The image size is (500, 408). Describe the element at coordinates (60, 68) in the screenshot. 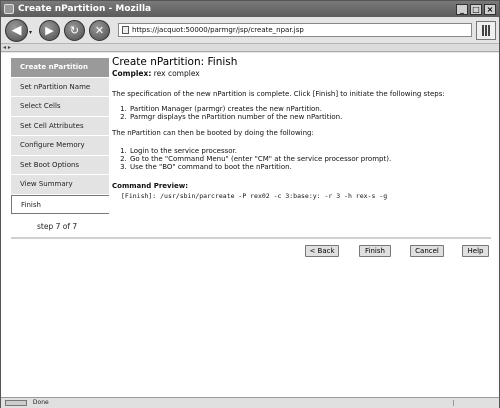

I see `sidebar-item-create-npartition: Create nPartition` at that location.